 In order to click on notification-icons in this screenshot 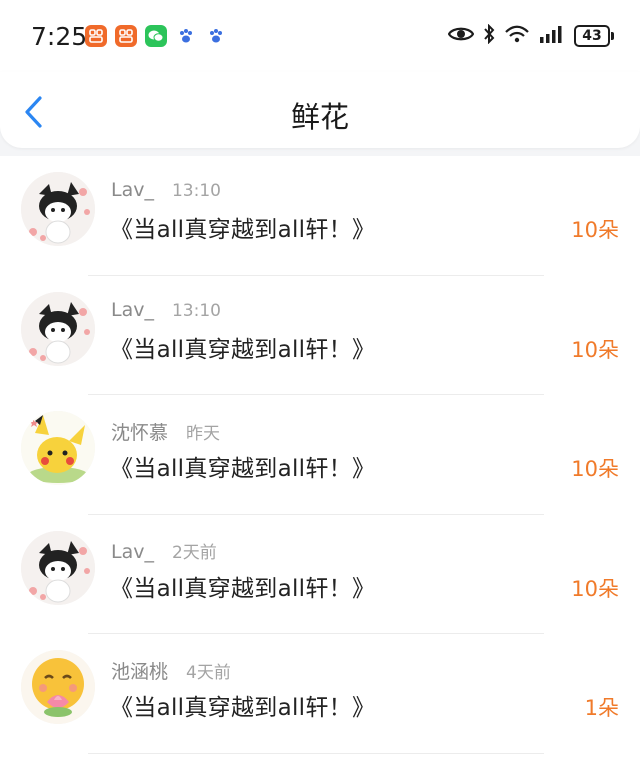, I will do `click(156, 36)`.